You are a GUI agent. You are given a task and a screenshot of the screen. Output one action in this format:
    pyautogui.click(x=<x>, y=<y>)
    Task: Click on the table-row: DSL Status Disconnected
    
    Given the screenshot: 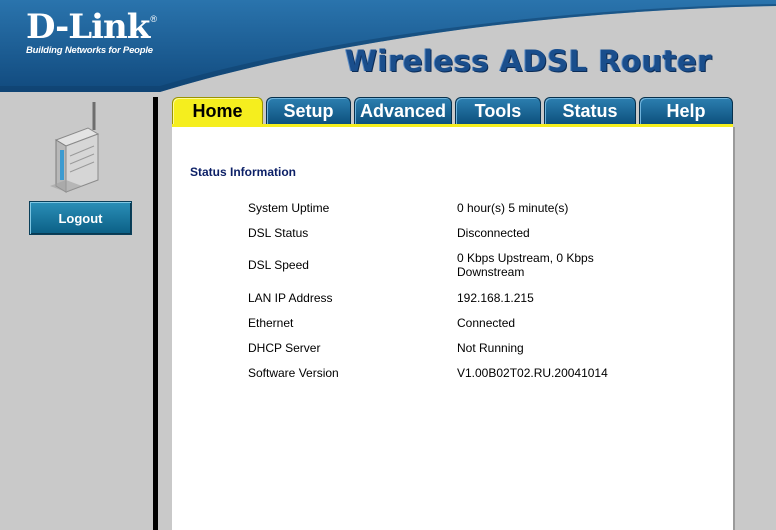 What is the action you would take?
    pyautogui.click(x=488, y=233)
    